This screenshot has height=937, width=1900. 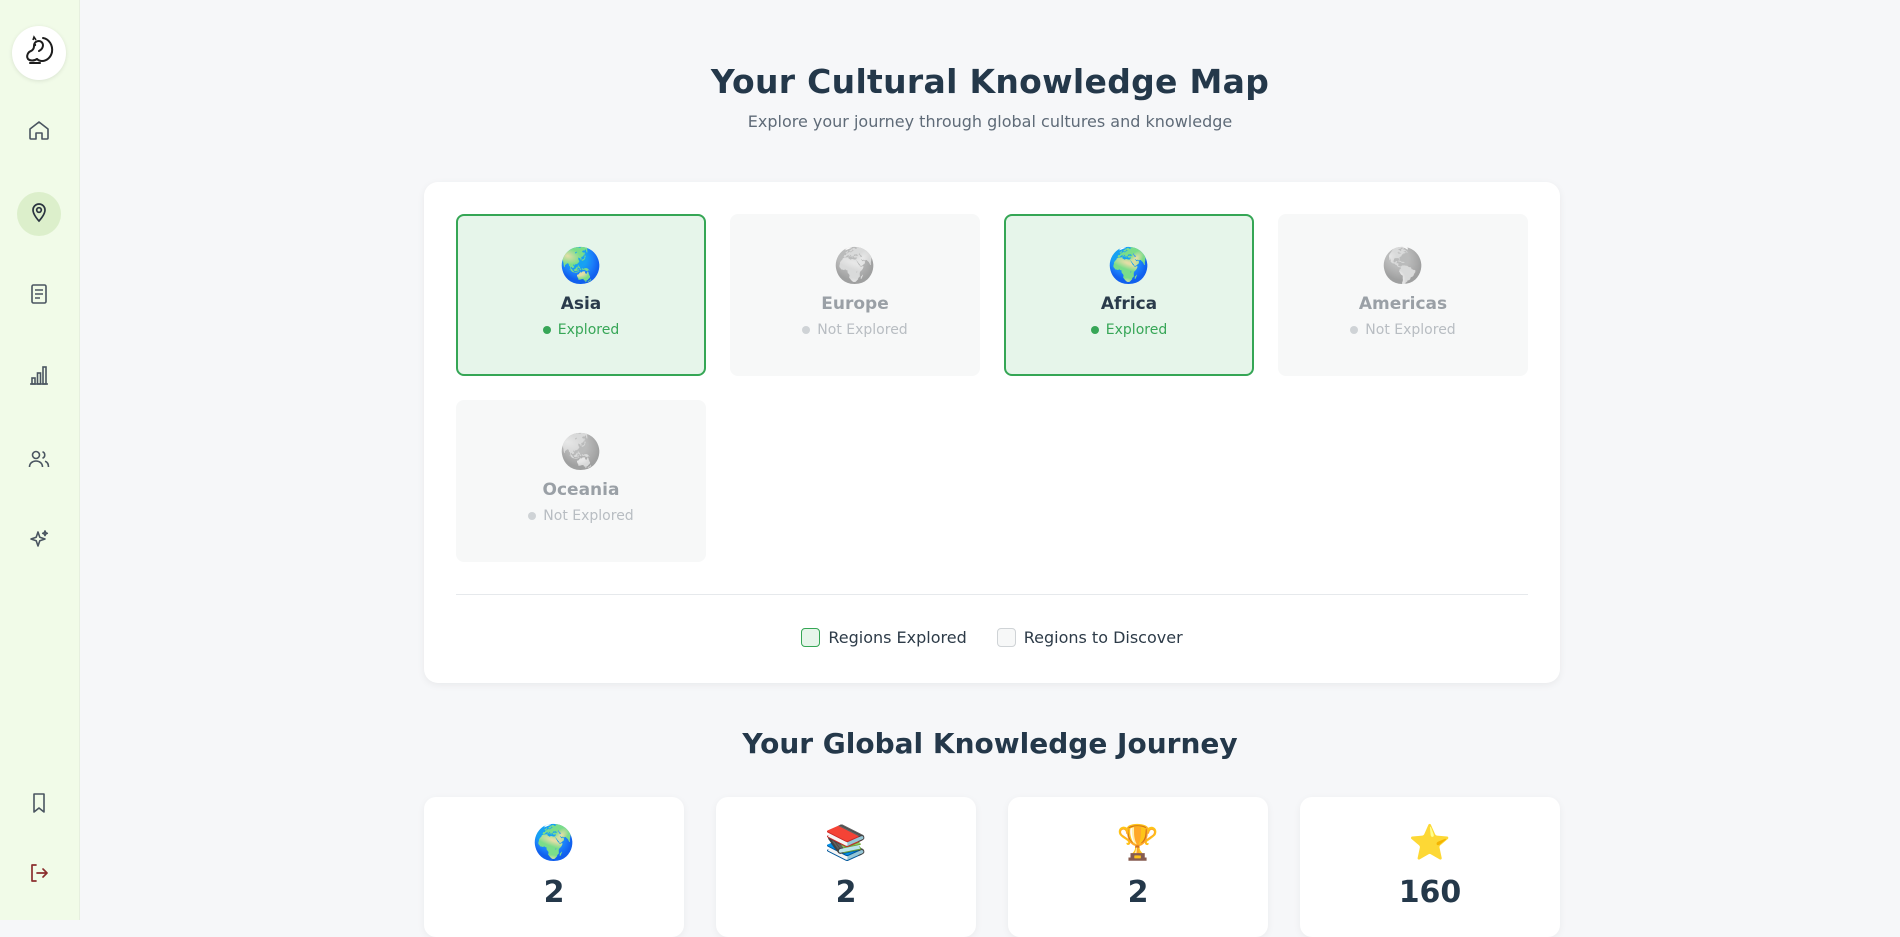 I want to click on globe-asia-icon: 🌏, so click(x=581, y=266).